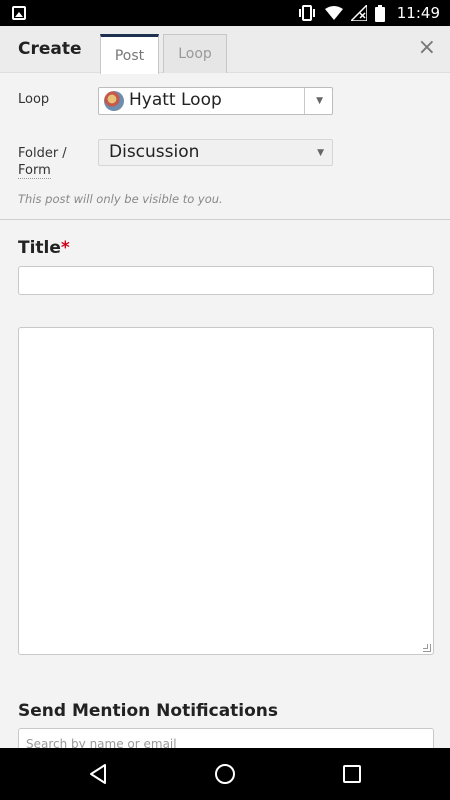  What do you see at coordinates (175, 100) in the screenshot?
I see `loop-select-value: Hyatt Loop` at bounding box center [175, 100].